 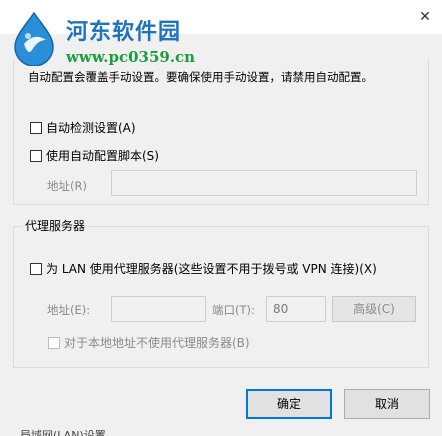 What do you see at coordinates (124, 32) in the screenshot?
I see `watermark-title: 河东软件园` at bounding box center [124, 32].